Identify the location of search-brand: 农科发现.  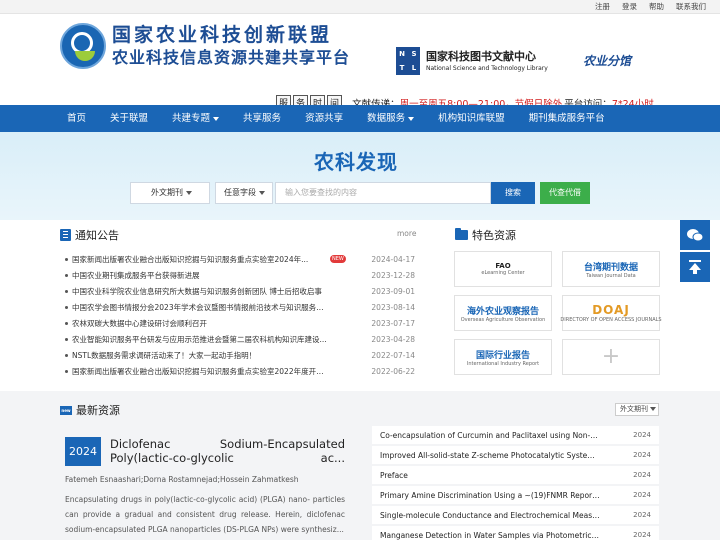
(356, 162).